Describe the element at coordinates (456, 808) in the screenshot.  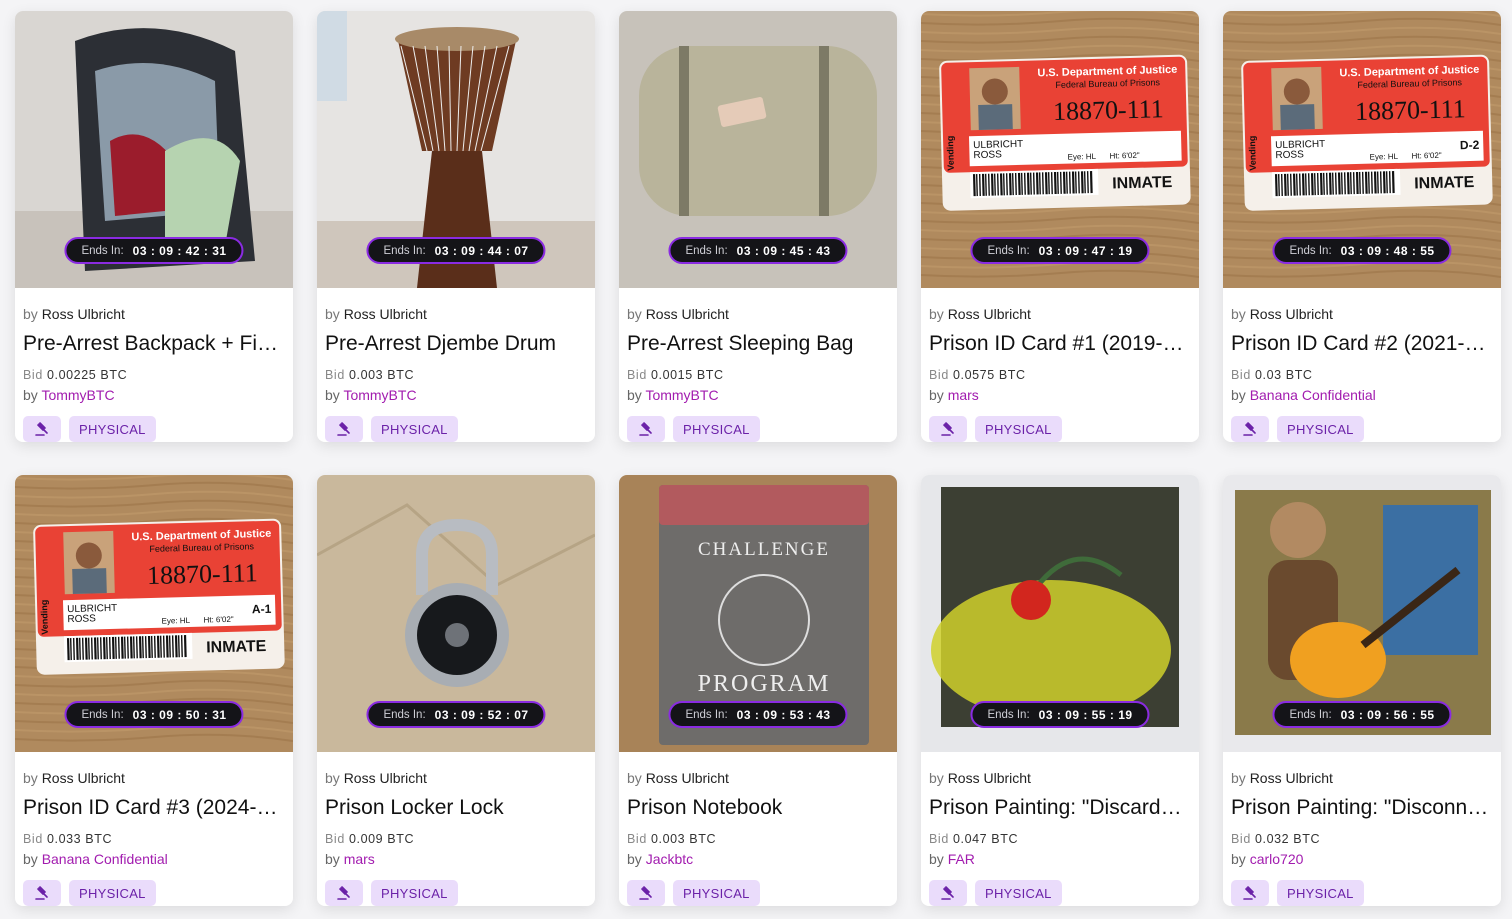
I see `item-title: Prison Locker Lock` at that location.